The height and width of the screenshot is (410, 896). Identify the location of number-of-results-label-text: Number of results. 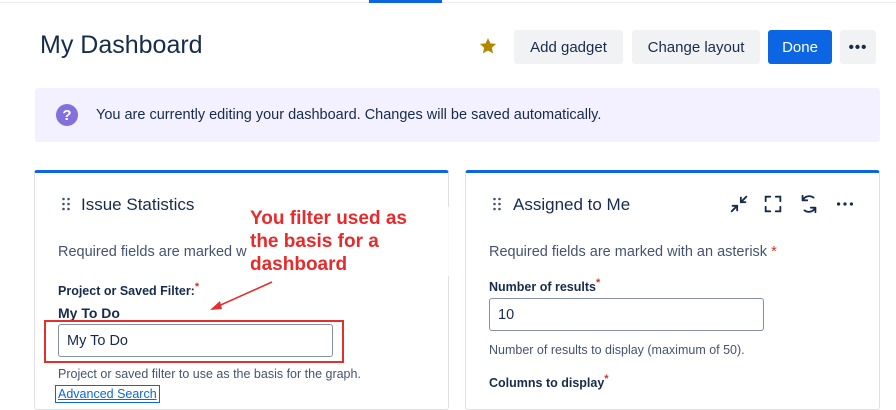
(542, 287).